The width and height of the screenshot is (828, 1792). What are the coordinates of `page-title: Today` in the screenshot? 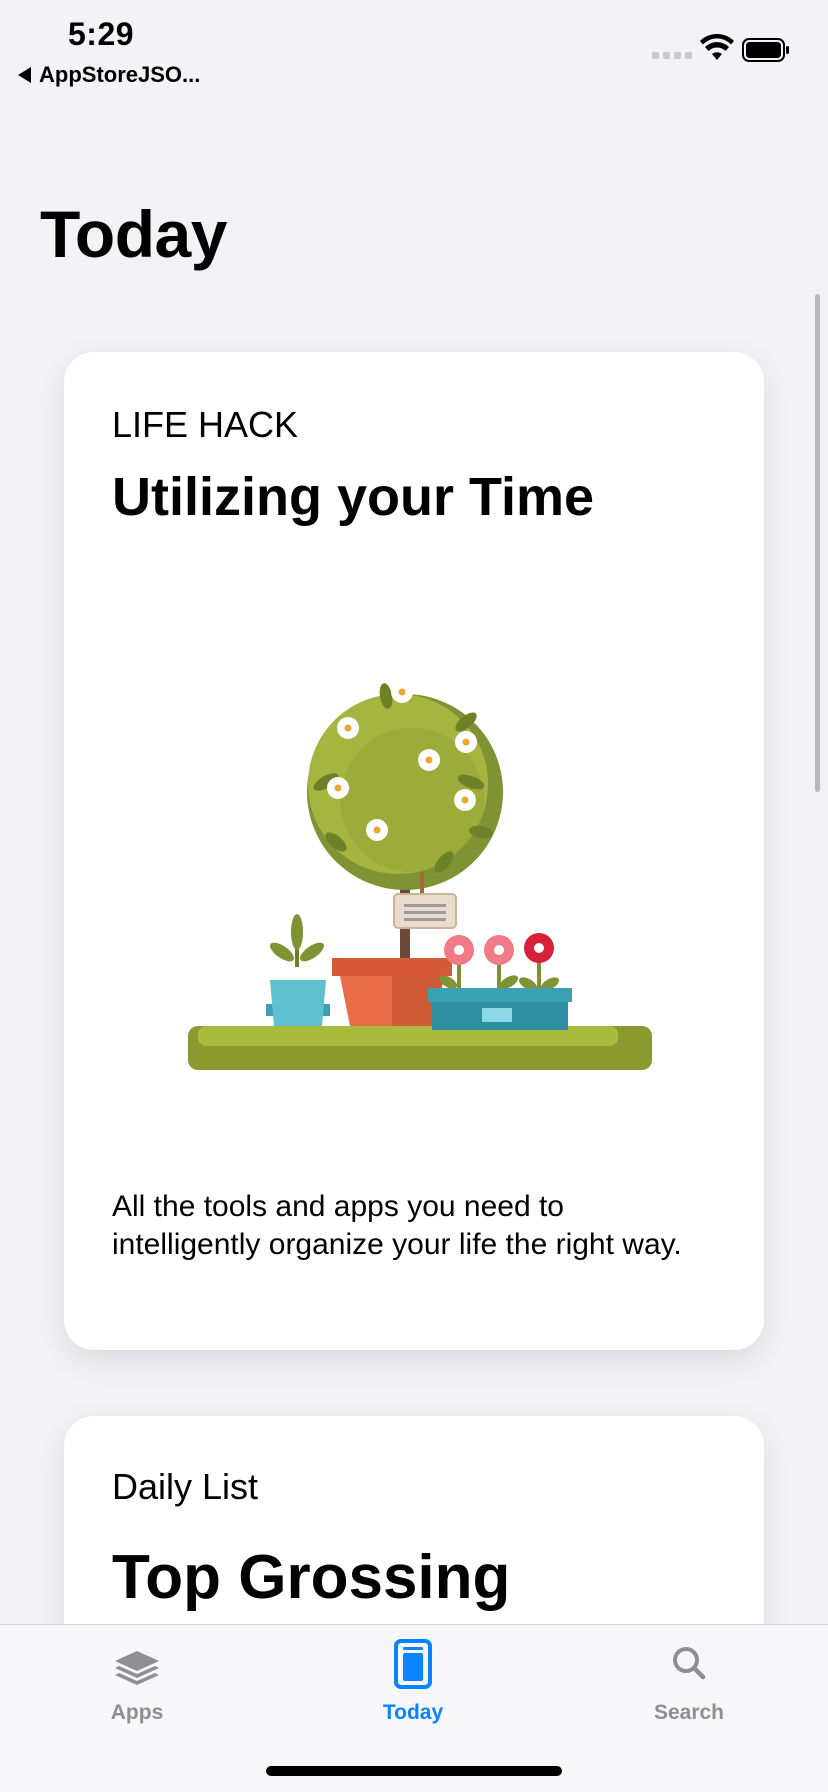 It's located at (133, 234).